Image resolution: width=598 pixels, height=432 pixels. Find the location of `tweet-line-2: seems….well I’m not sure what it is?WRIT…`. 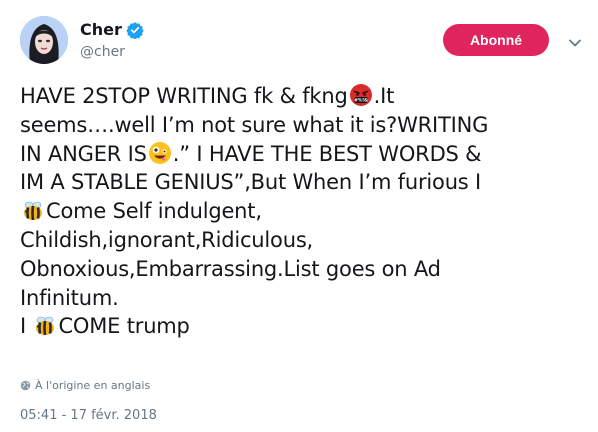

tweet-line-2: seems….well I’m not sure what it is?WRIT… is located at coordinates (254, 124).